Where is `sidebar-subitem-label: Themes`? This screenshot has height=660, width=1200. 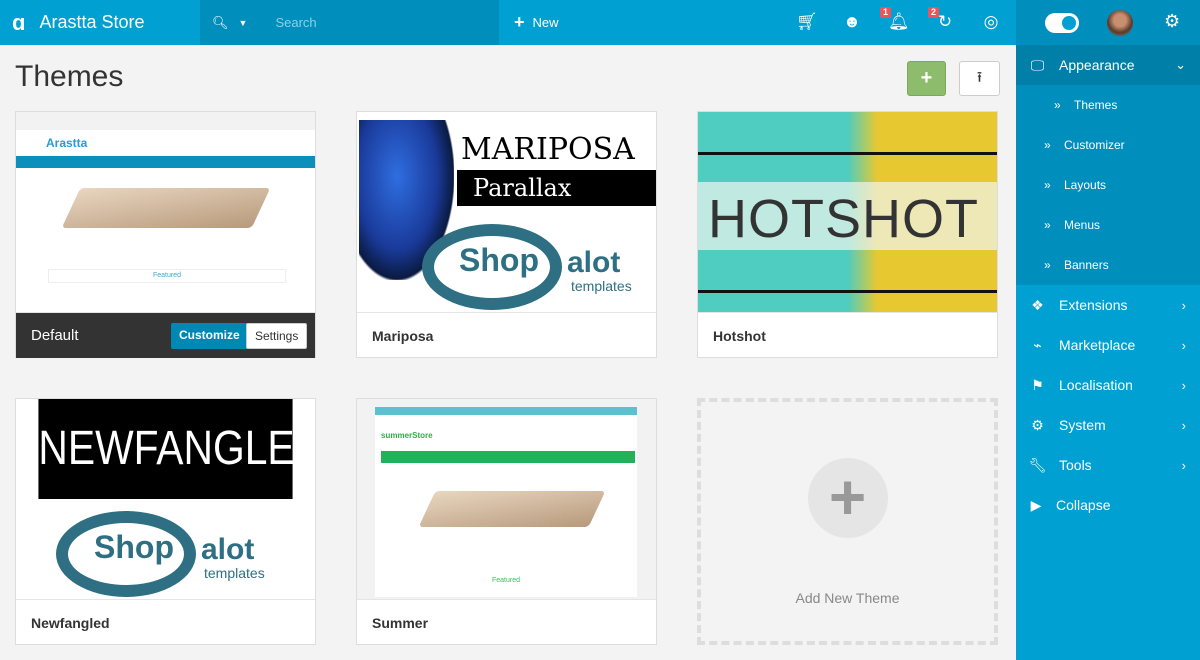
sidebar-subitem-label: Themes is located at coordinates (1096, 105).